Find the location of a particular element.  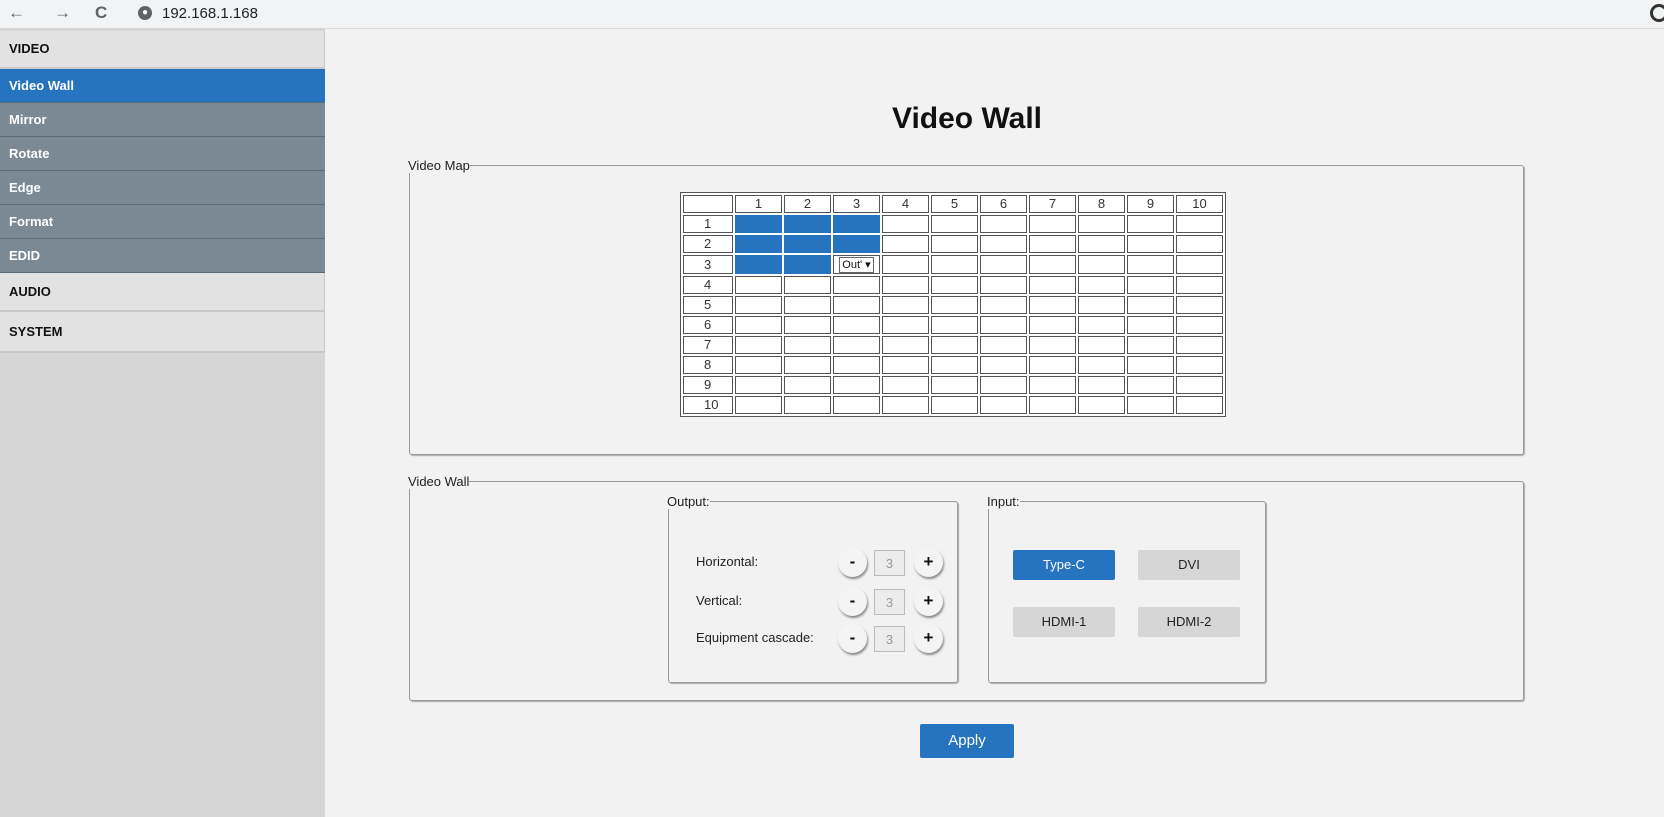

sidebar-item-format: Format is located at coordinates (162, 222).